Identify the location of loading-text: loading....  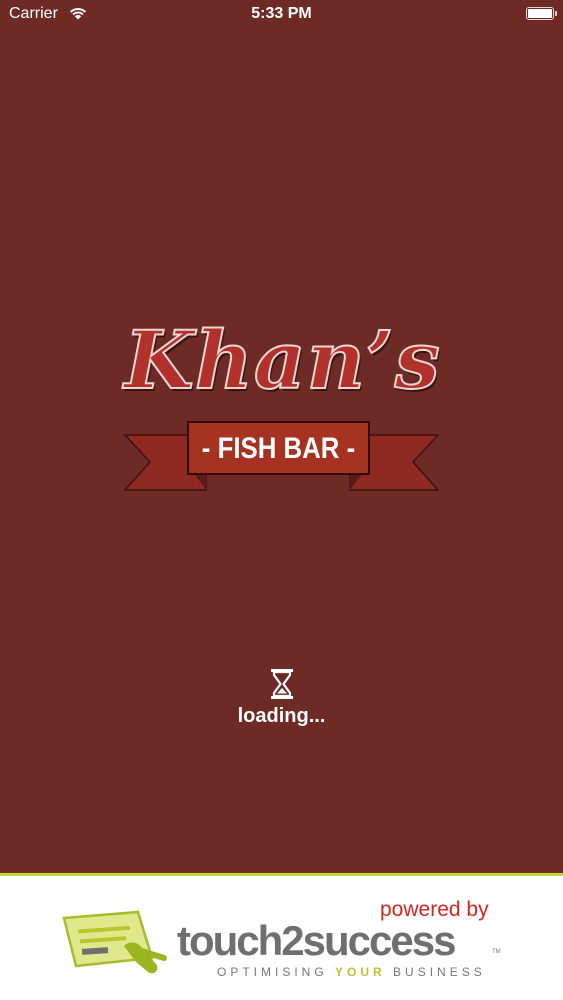
(281, 716).